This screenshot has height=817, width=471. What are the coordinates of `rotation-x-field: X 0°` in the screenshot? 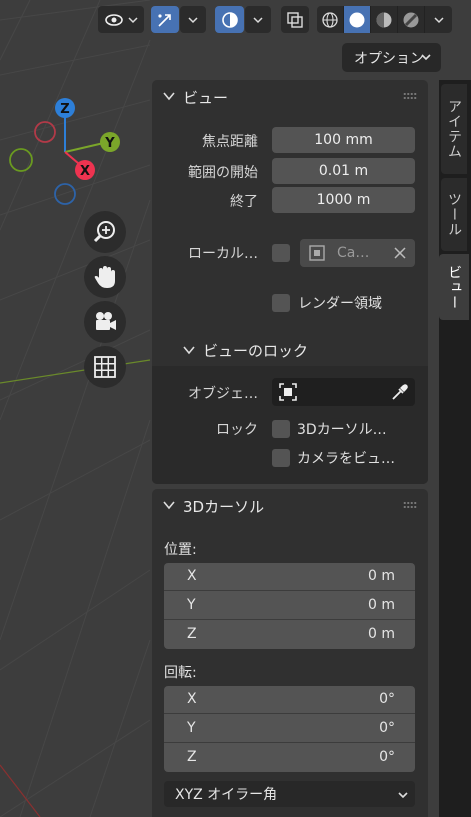 It's located at (289, 700).